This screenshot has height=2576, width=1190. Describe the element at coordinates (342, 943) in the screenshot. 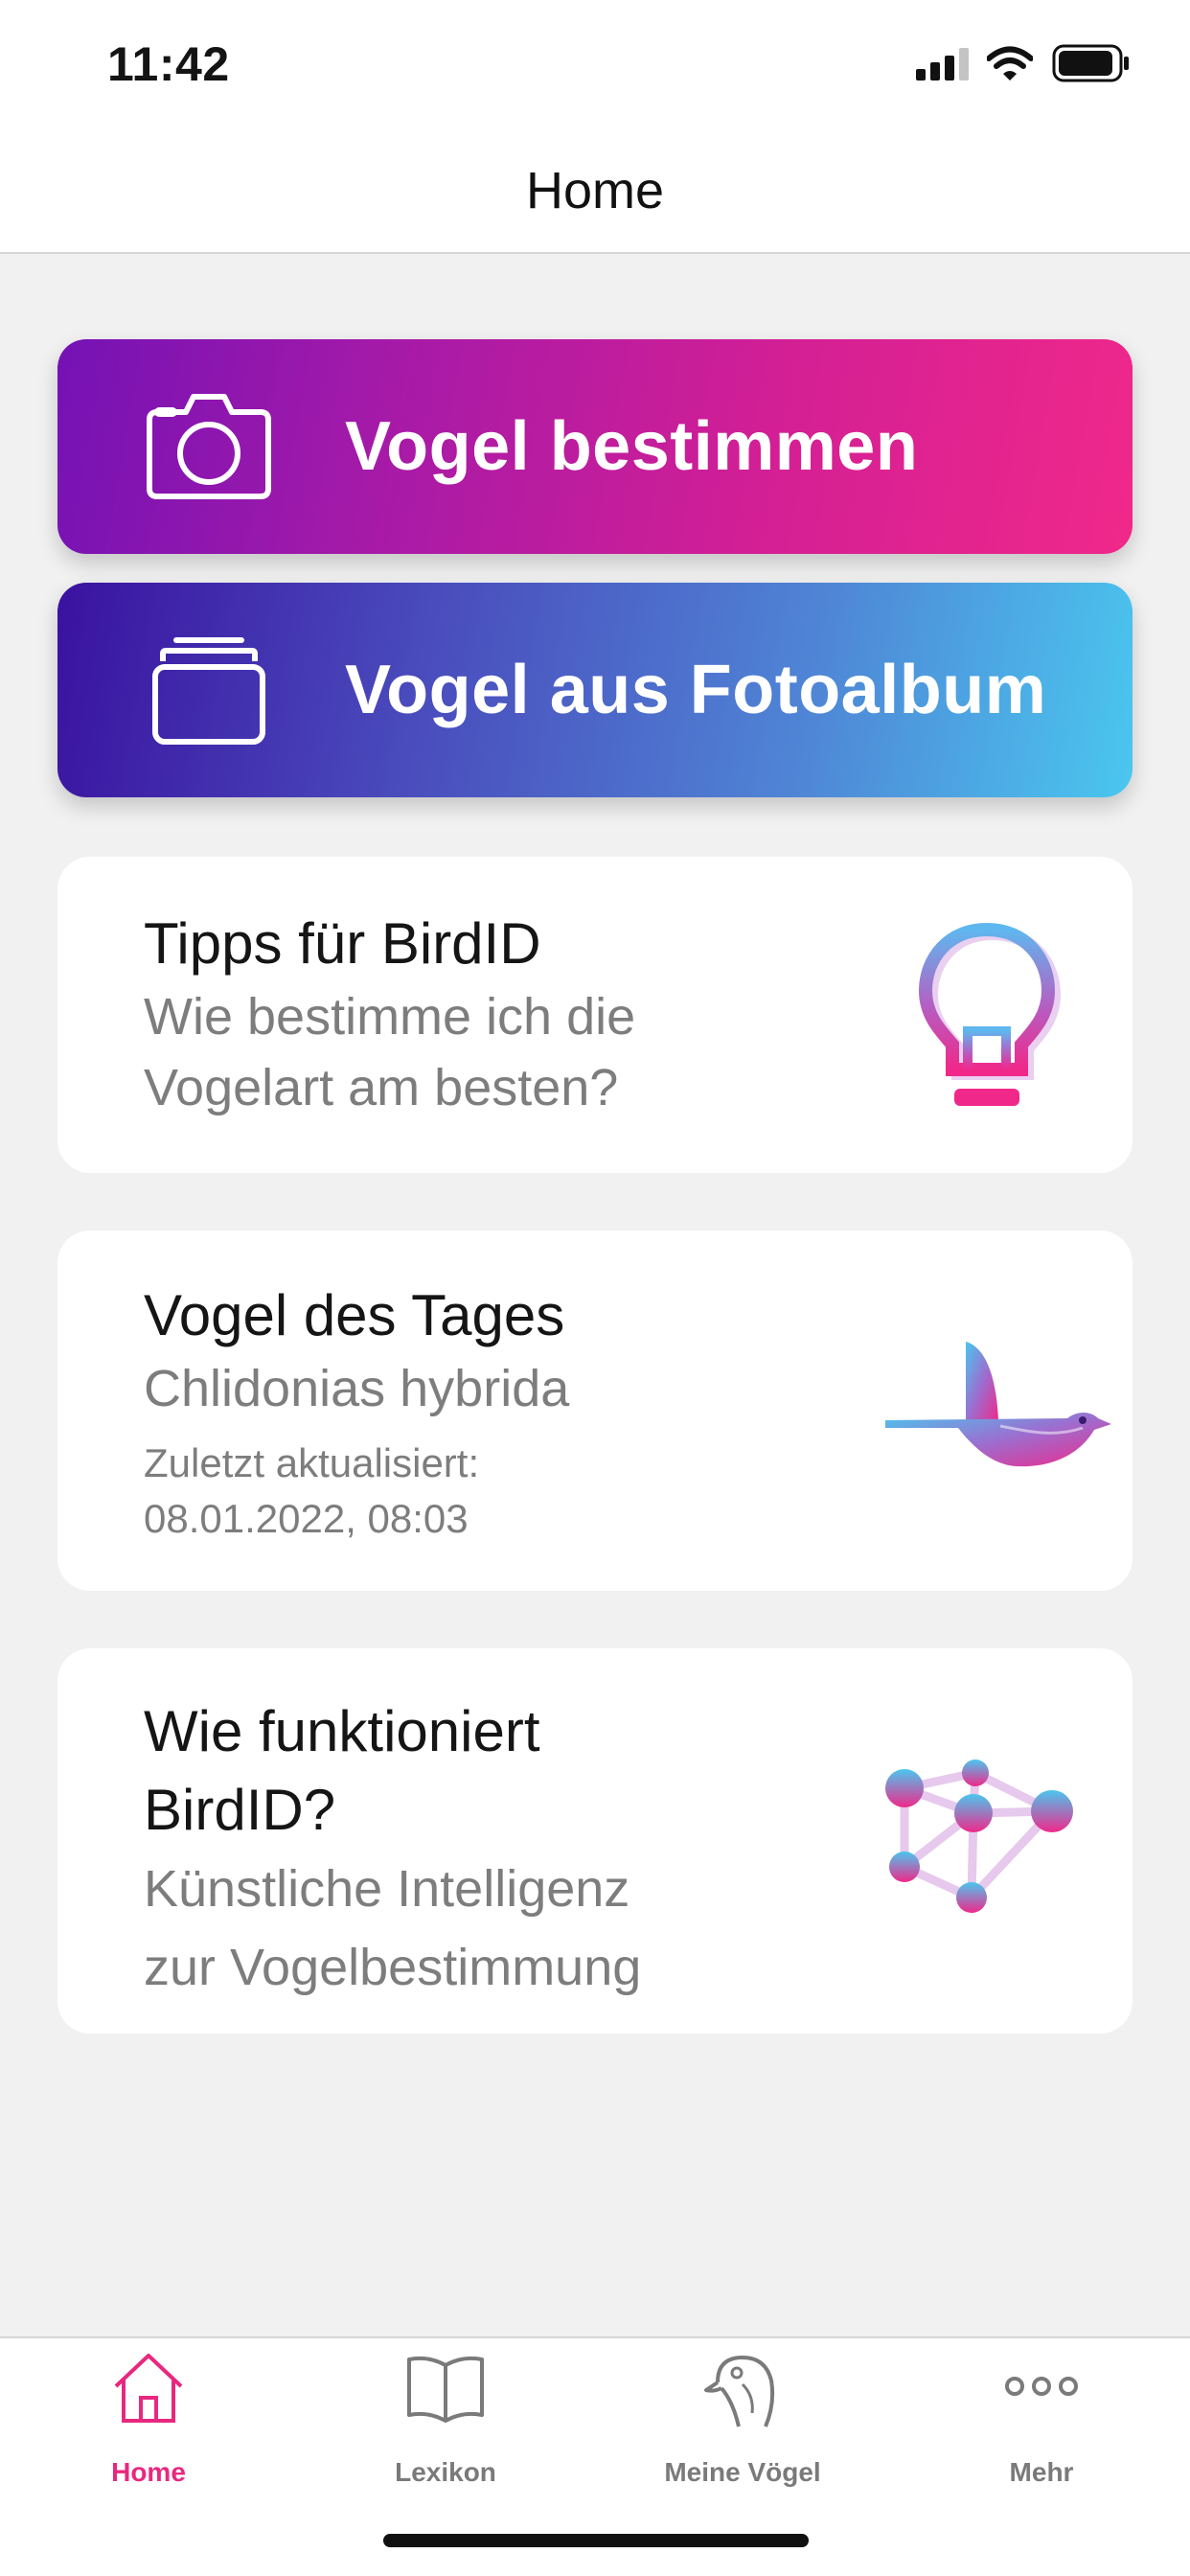

I see `tips-card-title: Tipps für BirdID` at that location.